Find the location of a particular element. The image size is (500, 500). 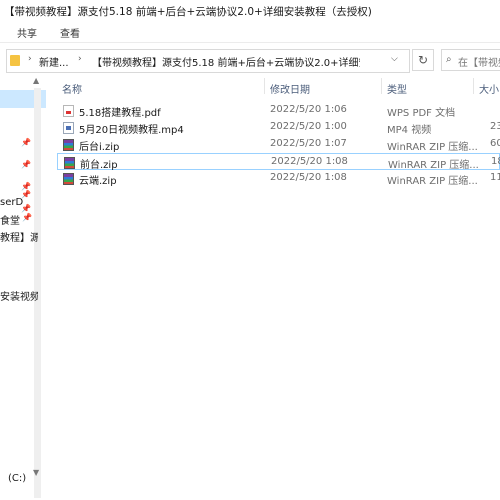

title-bar: 【带视频教程】源支付5.18 前端+后台+云端协议2.0+详细安装教程（去授权) is located at coordinates (250, 10).